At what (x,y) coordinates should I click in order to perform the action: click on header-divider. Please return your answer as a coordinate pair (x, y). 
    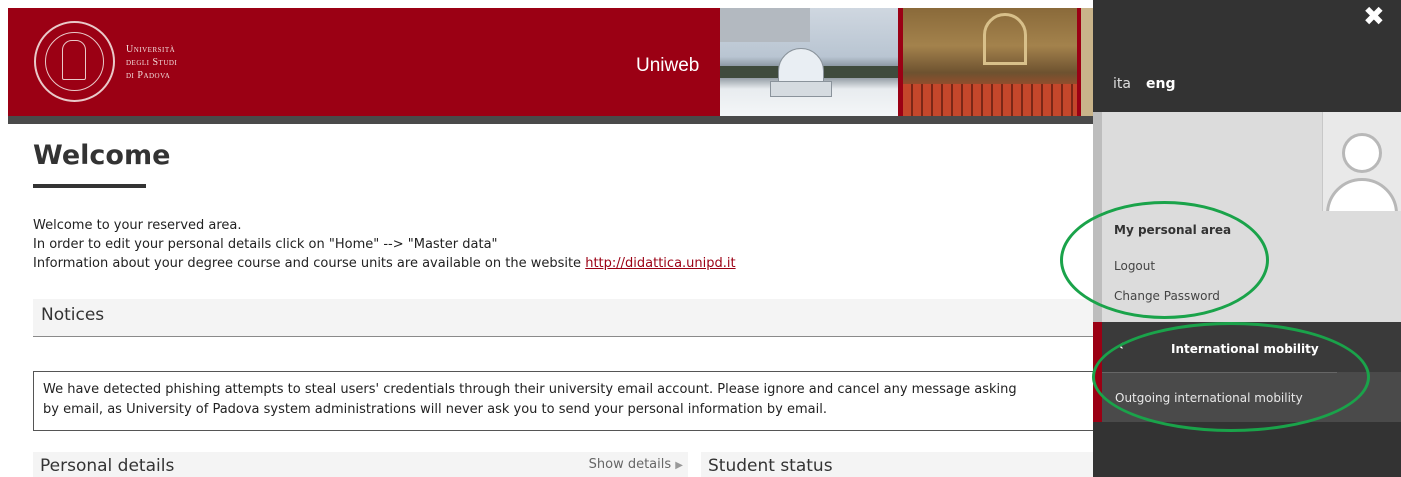
    Looking at the image, I should click on (550, 120).